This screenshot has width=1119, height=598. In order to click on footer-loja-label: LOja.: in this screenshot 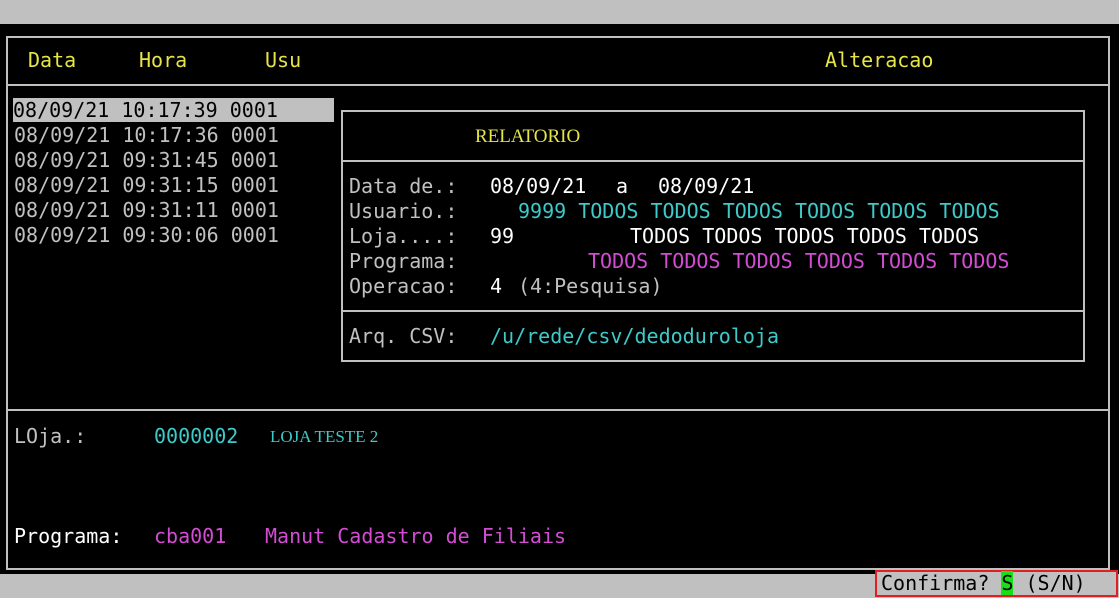, I will do `click(50, 436)`.